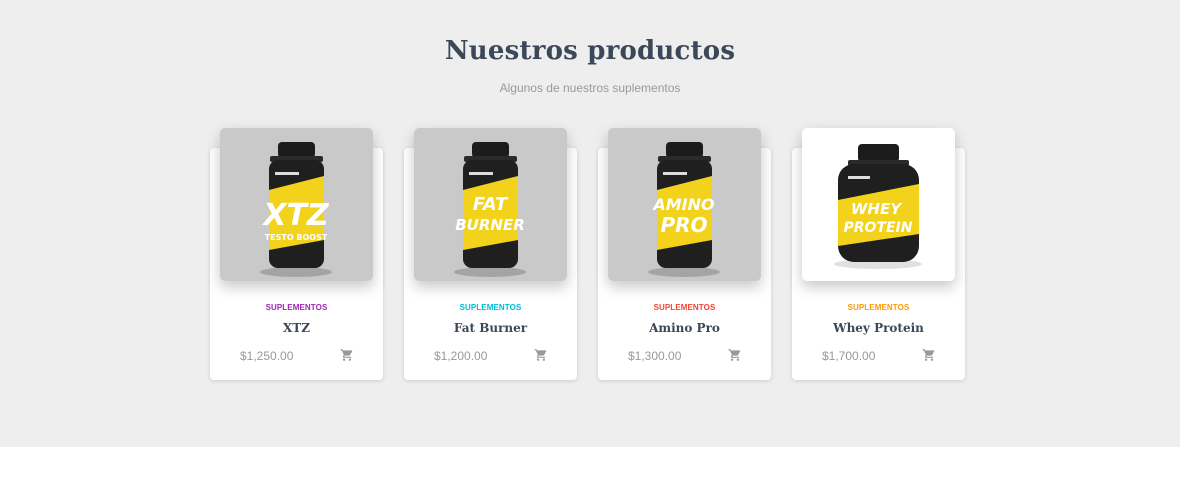 The height and width of the screenshot is (495, 1180). I want to click on jar-label-line: BURNER, so click(490, 225).